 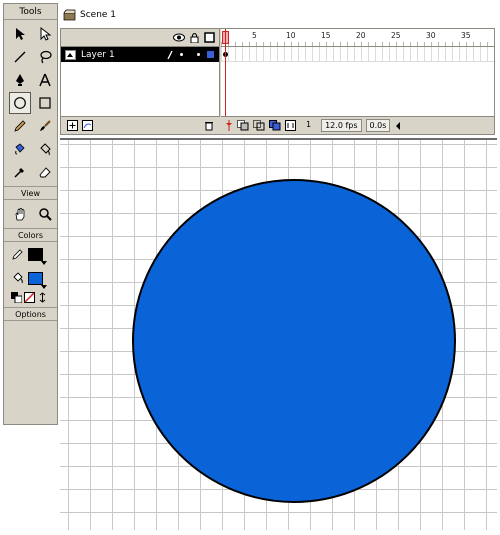 I want to click on ruler-mark: 5, so click(x=254, y=35).